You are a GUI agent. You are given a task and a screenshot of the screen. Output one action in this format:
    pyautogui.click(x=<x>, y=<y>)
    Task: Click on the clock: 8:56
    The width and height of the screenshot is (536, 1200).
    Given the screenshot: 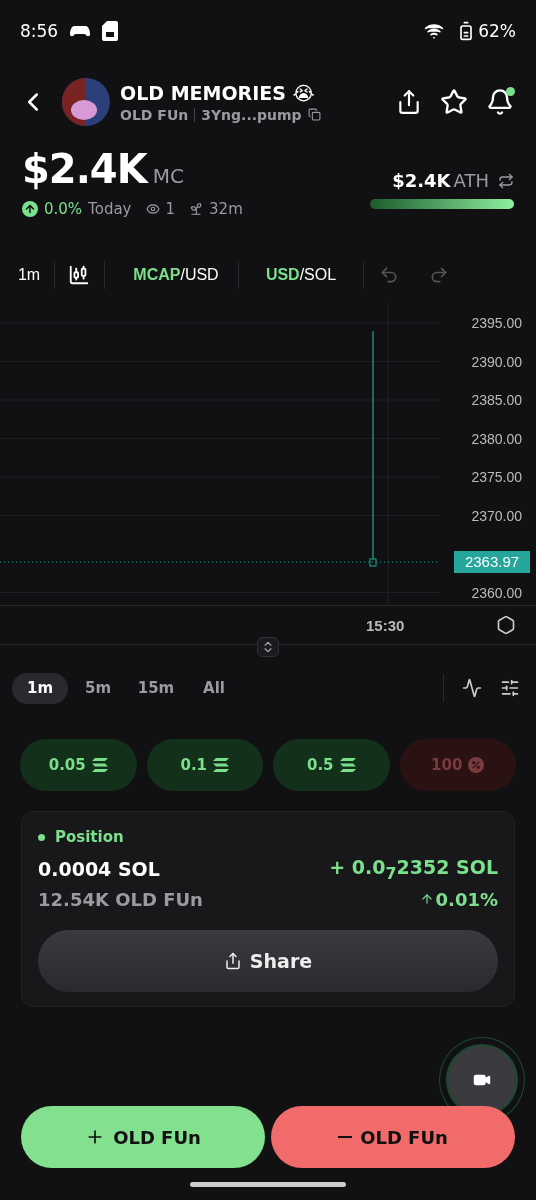 What is the action you would take?
    pyautogui.click(x=39, y=31)
    